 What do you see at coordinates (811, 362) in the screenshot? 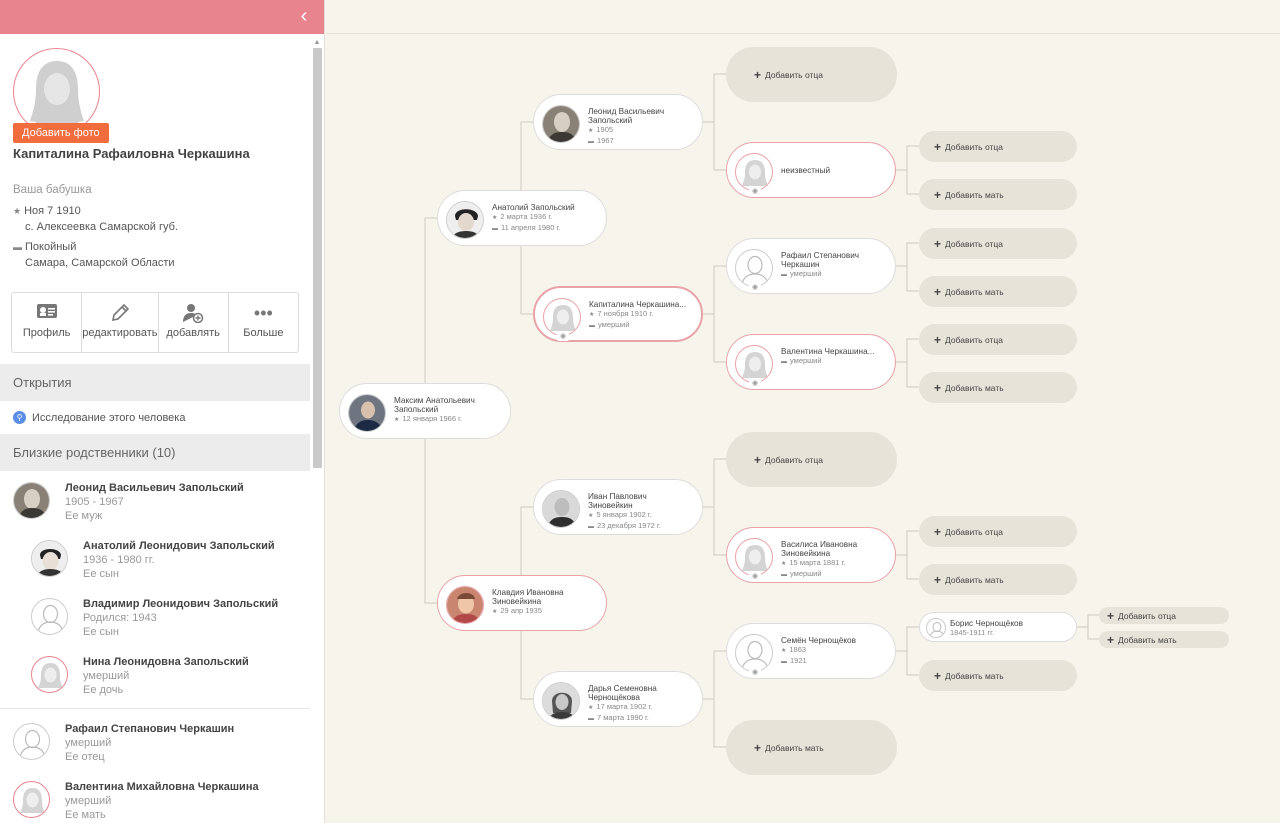
I see `person-node-valentina: ◉ Валентина Черкашина... ▬ умерший` at bounding box center [811, 362].